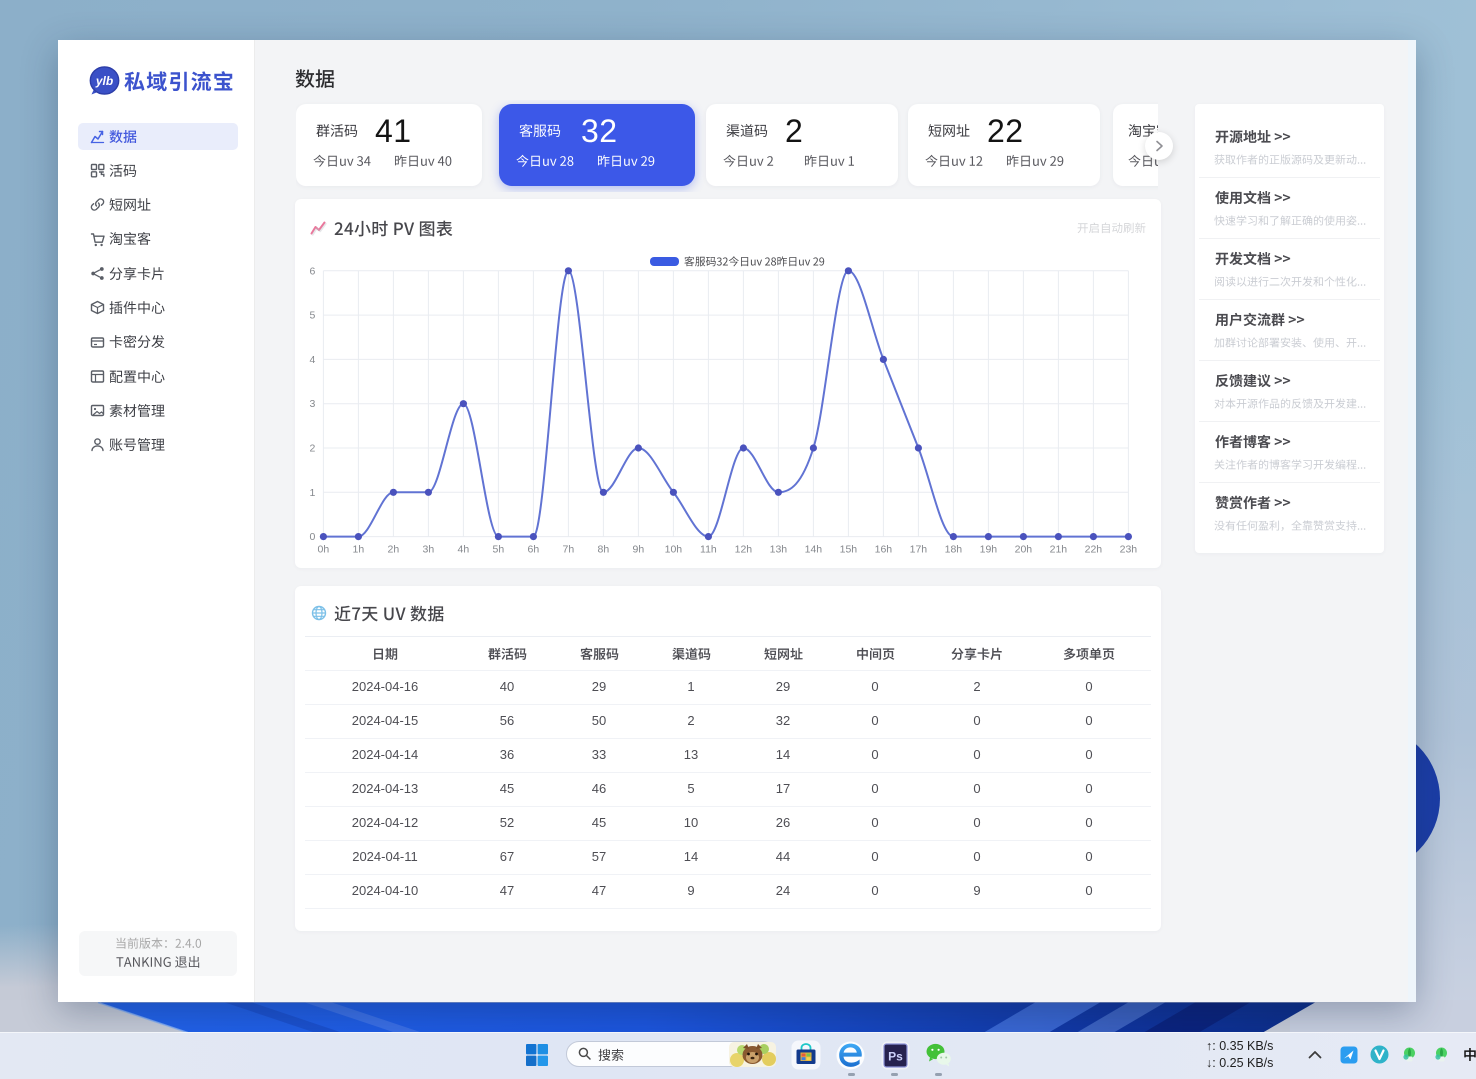 Image resolution: width=1476 pixels, height=1079 pixels. Describe the element at coordinates (604, 550) in the screenshot. I see `svg-text: 8h` at that location.